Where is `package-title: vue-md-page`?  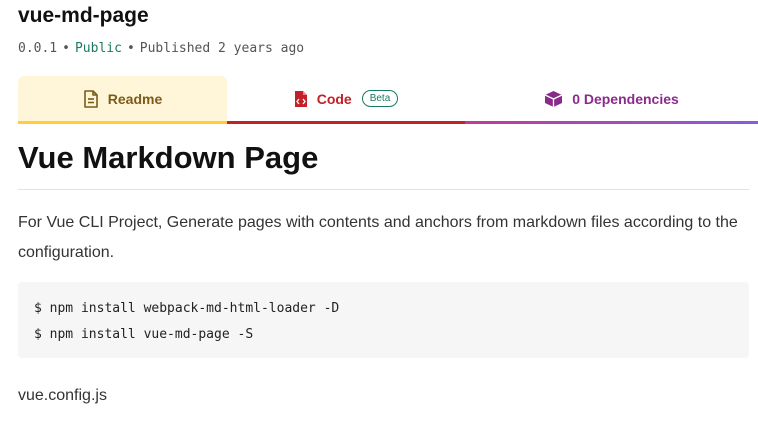 package-title: vue-md-page is located at coordinates (83, 15).